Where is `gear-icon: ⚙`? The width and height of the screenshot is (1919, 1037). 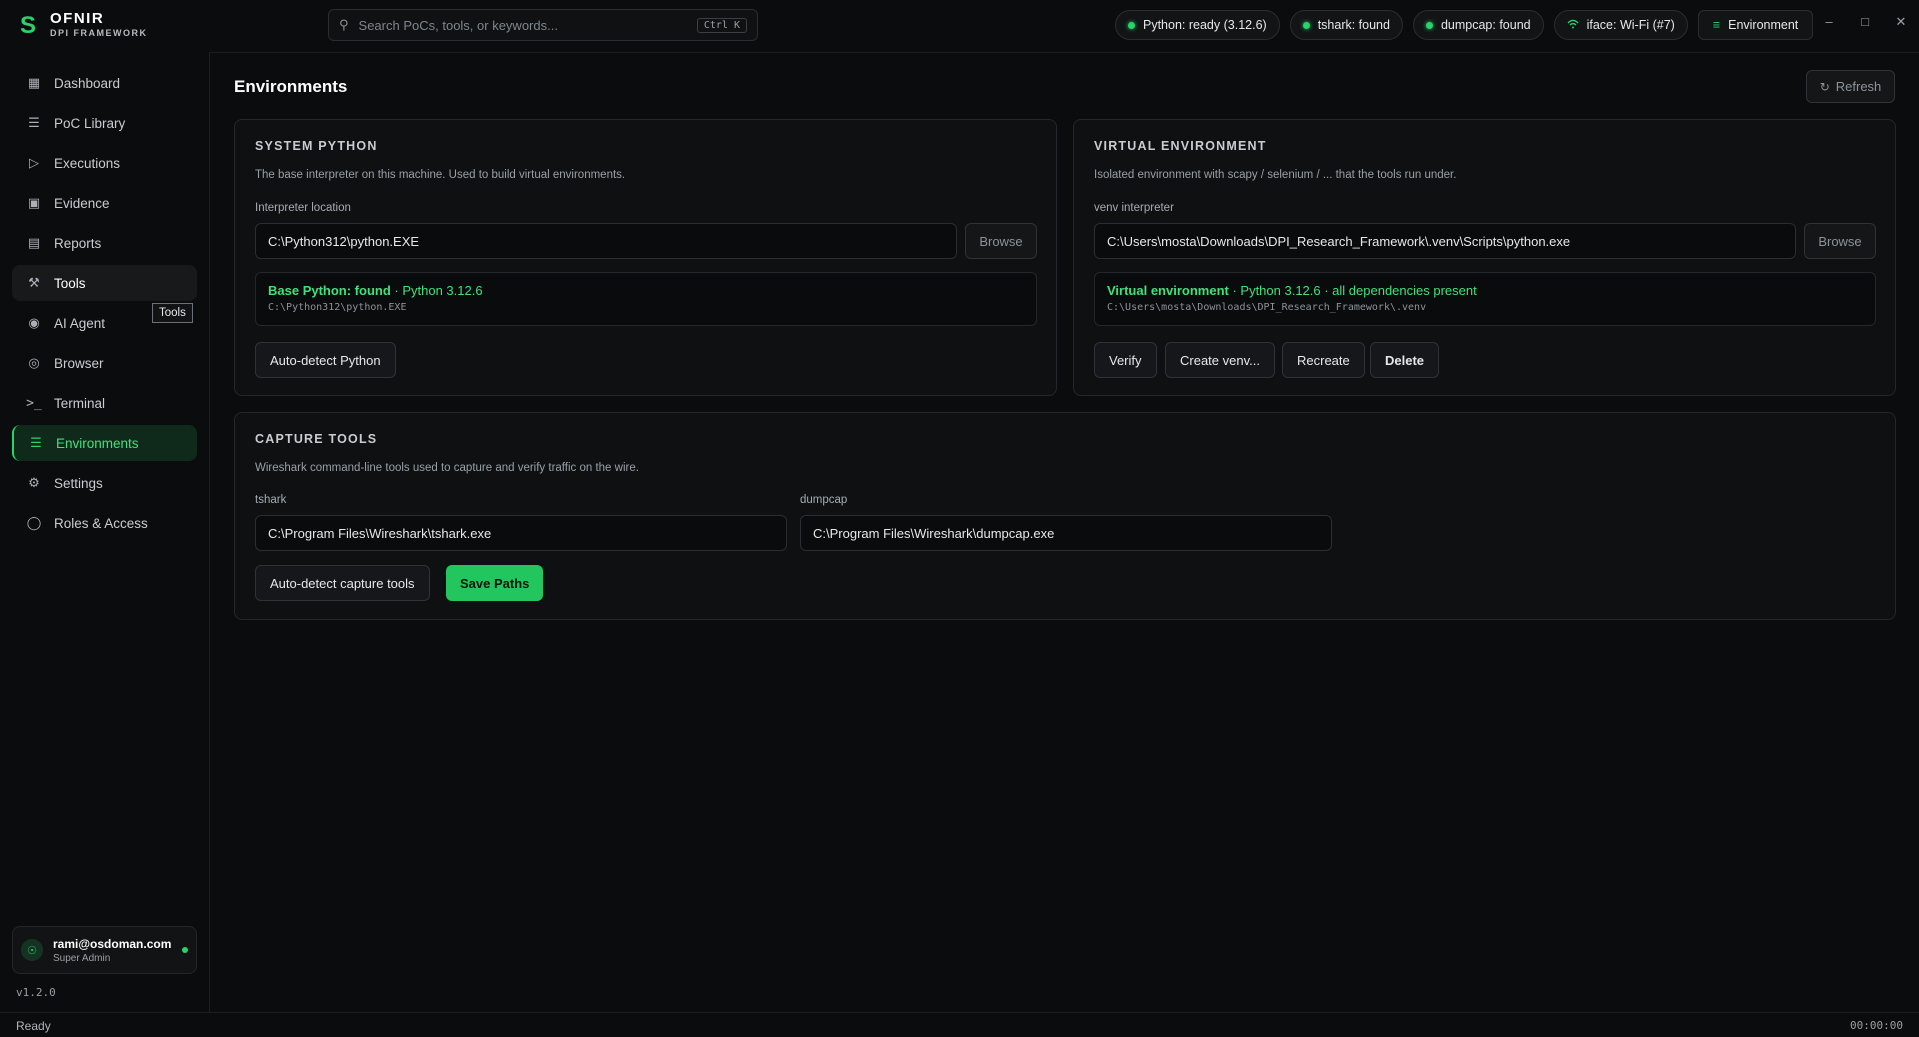 gear-icon: ⚙ is located at coordinates (34, 482).